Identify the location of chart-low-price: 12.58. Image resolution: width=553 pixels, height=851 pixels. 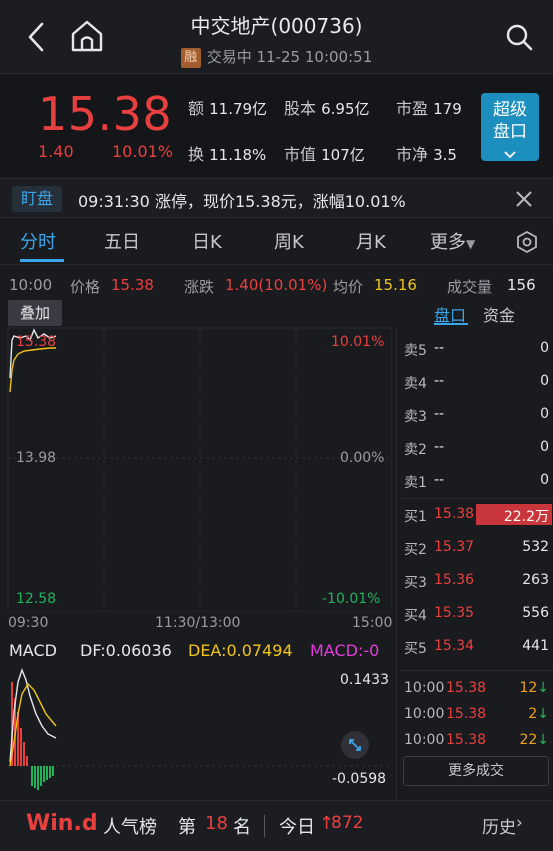
(36, 599).